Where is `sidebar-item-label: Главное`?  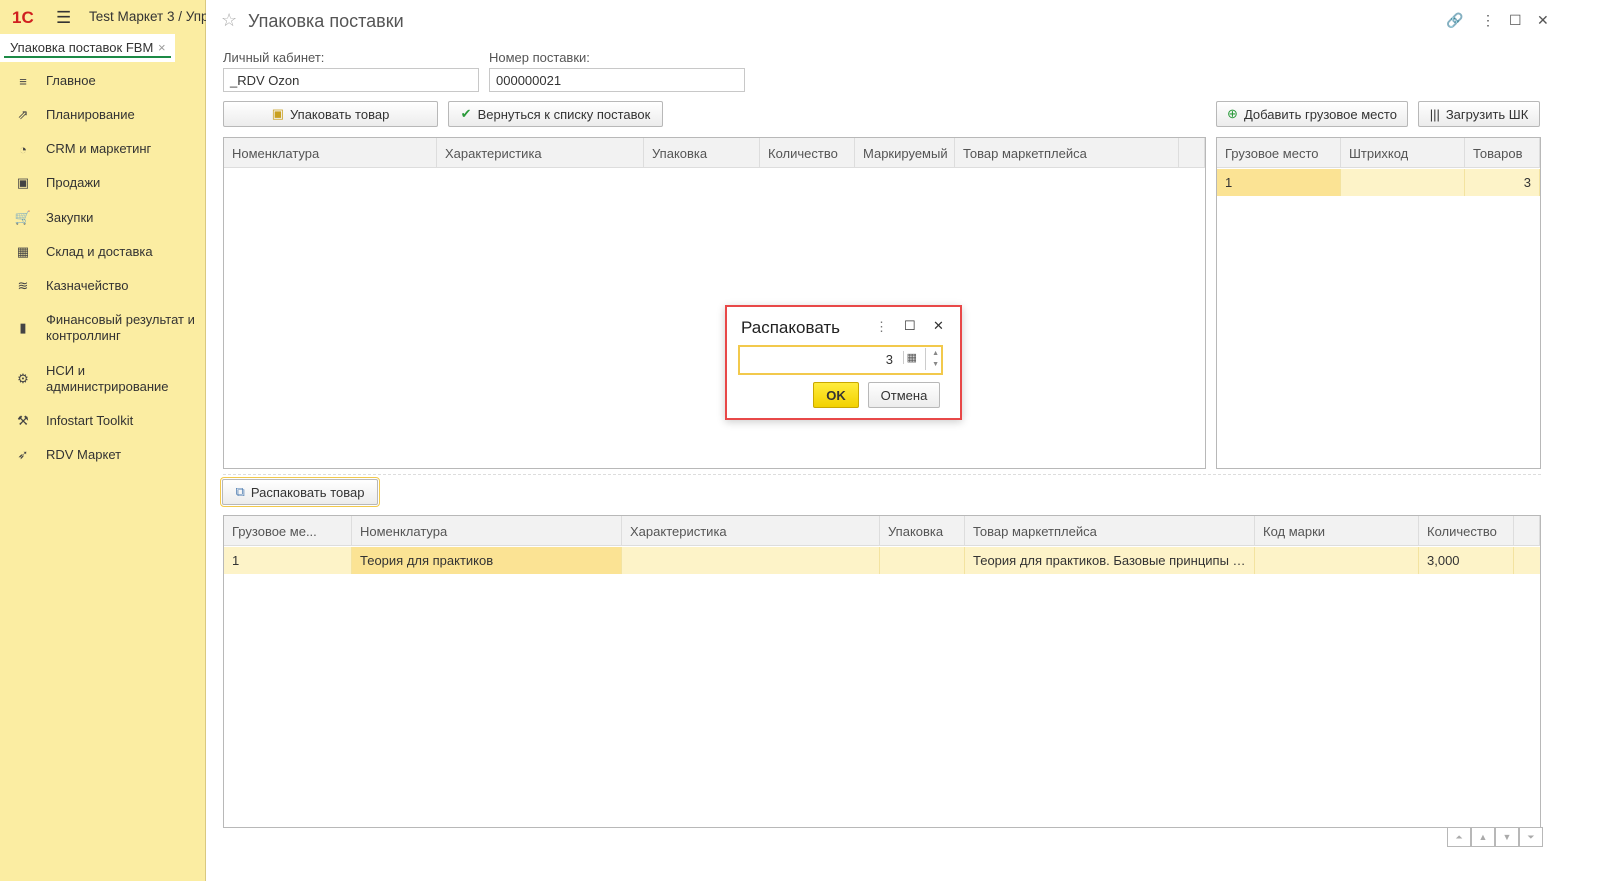
sidebar-item-label: Главное is located at coordinates (71, 80).